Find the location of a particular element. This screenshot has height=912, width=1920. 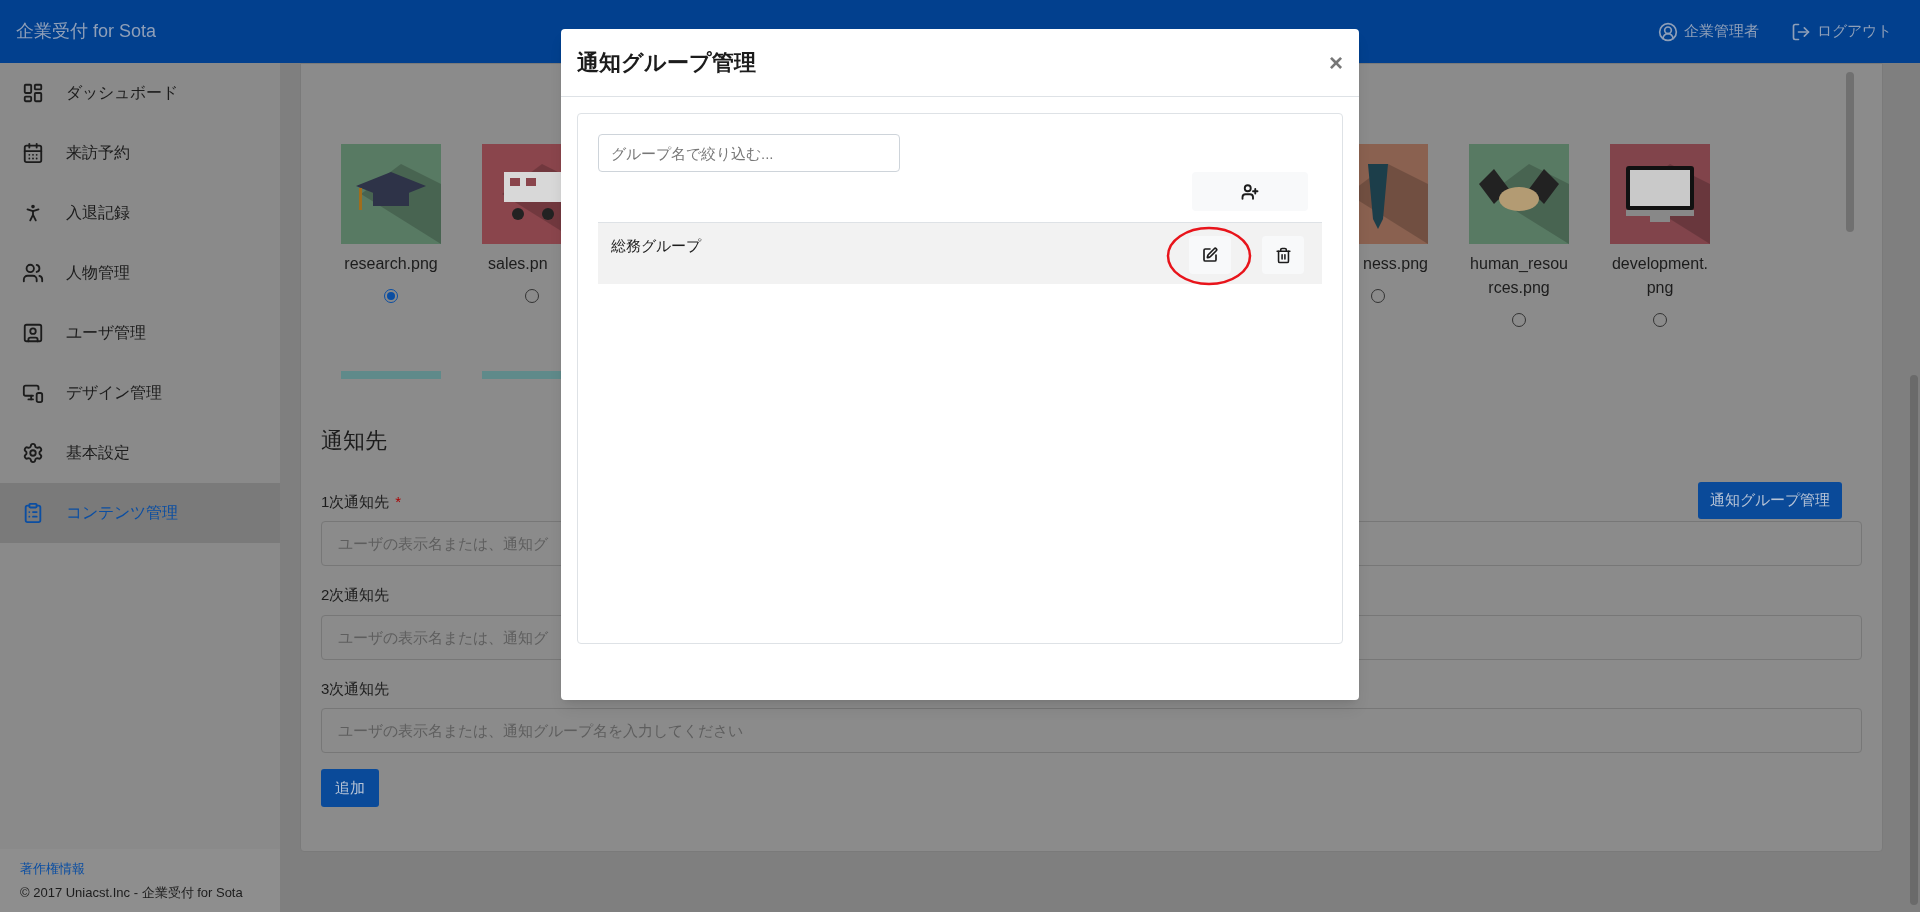

trash-icon is located at coordinates (1283, 255).